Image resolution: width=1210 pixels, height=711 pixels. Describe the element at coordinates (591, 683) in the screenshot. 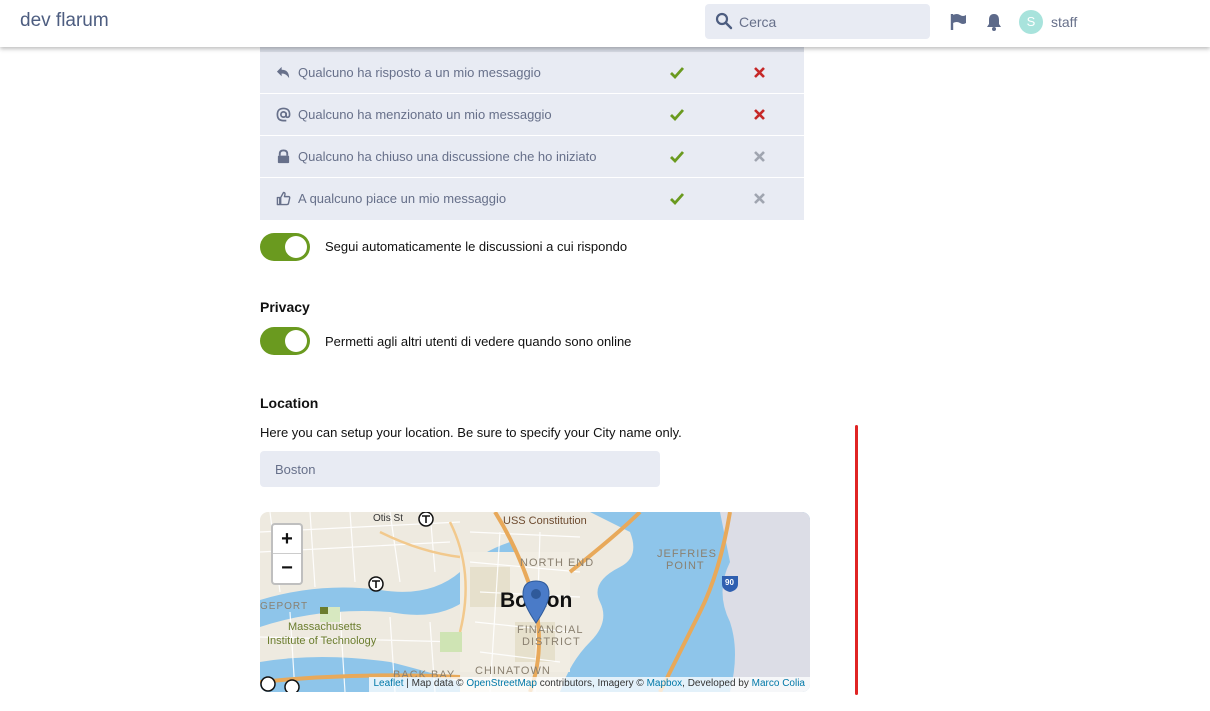

I see `attribution-text: contributors, Imagery ©` at that location.